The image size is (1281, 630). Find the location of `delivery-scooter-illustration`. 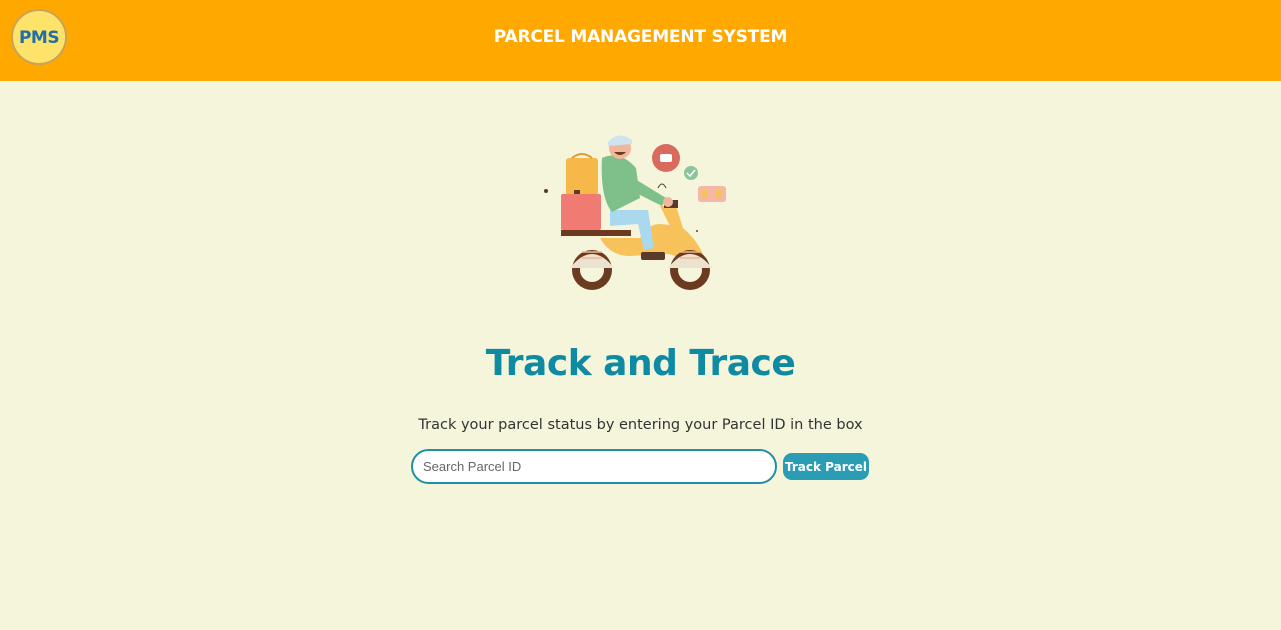

delivery-scooter-illustration is located at coordinates (635, 212).